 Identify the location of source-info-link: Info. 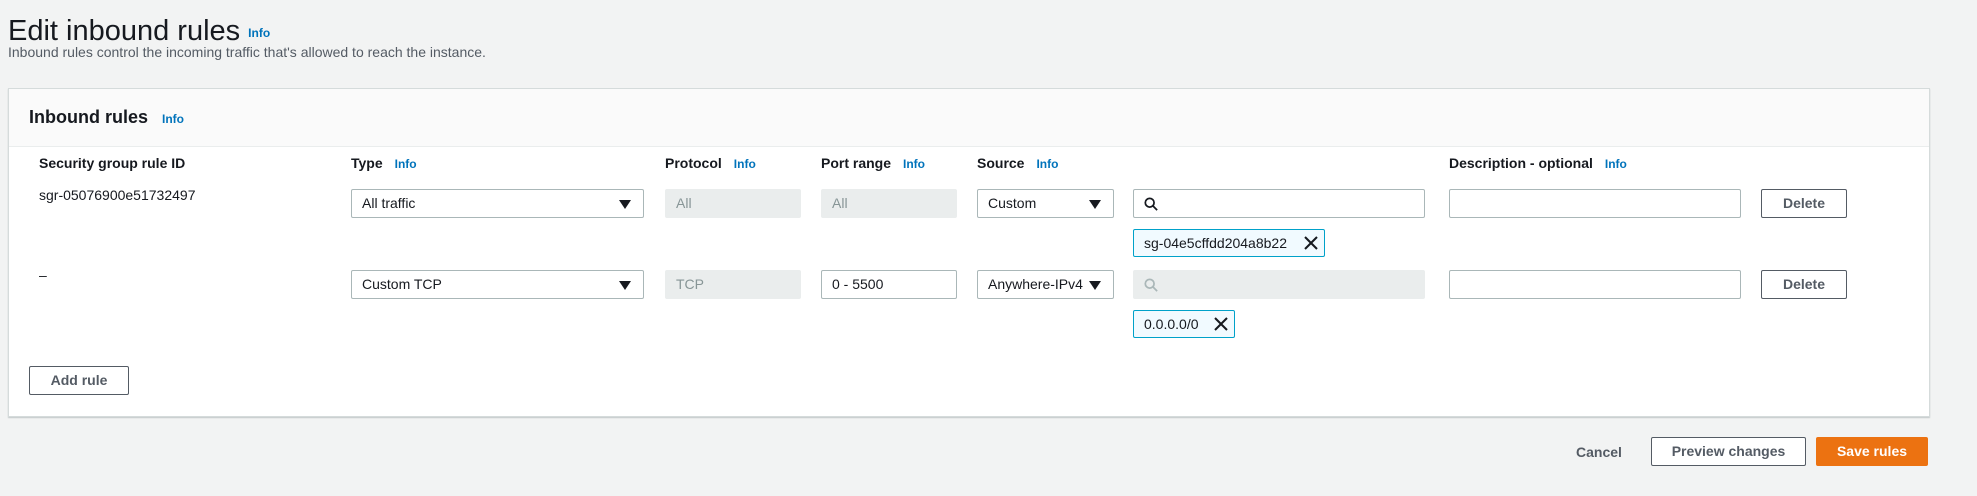
(1047, 164).